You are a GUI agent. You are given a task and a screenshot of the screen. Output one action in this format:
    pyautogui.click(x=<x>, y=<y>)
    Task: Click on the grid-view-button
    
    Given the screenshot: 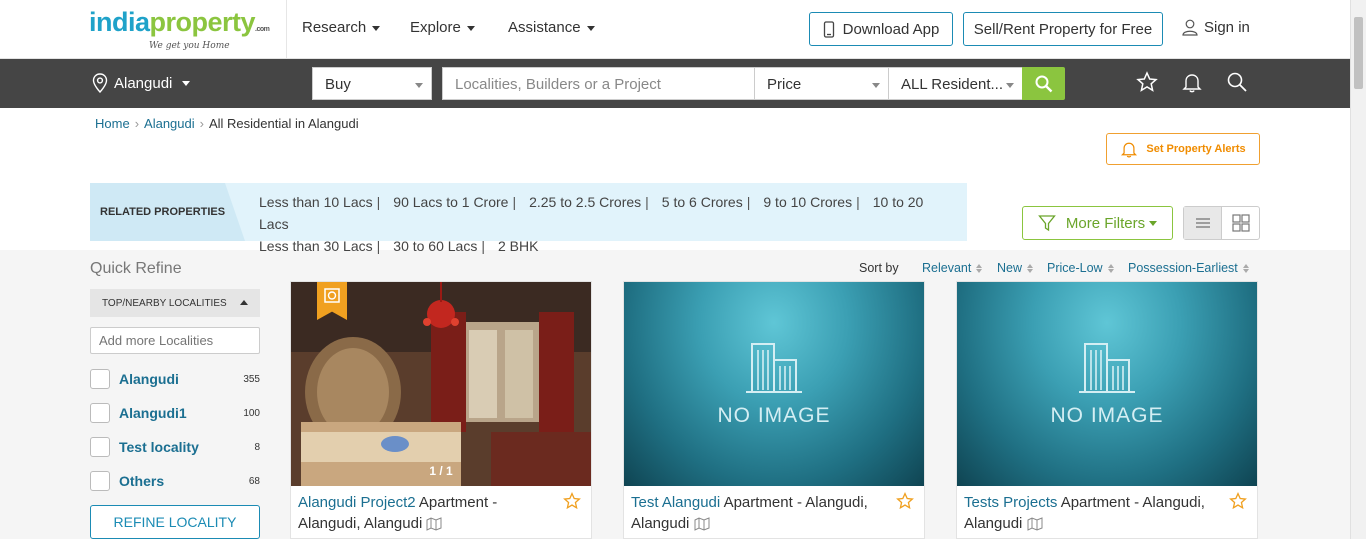 What is the action you would take?
    pyautogui.click(x=1240, y=223)
    